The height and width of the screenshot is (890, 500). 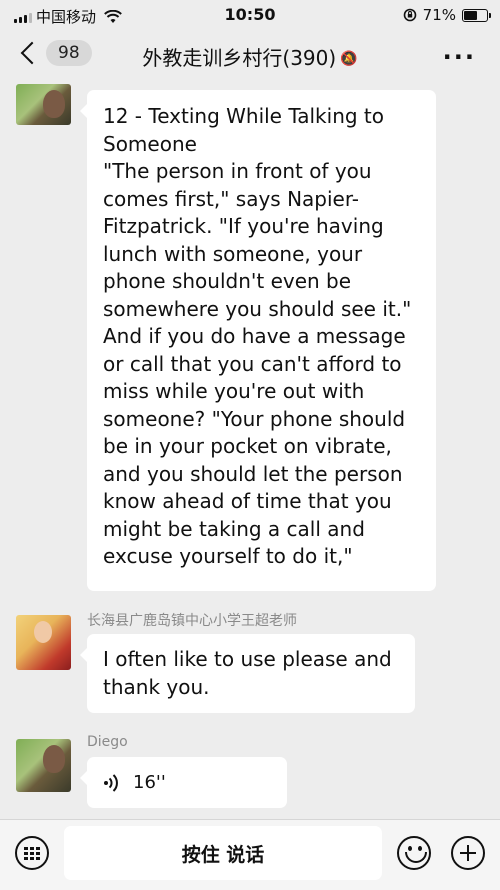 What do you see at coordinates (459, 57) in the screenshot?
I see `more-options-button: ···` at bounding box center [459, 57].